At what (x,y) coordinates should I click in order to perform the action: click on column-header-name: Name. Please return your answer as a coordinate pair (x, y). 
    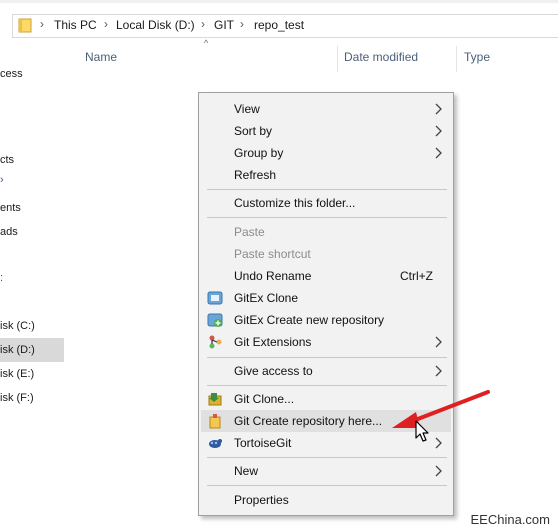
    Looking at the image, I should click on (101, 57).